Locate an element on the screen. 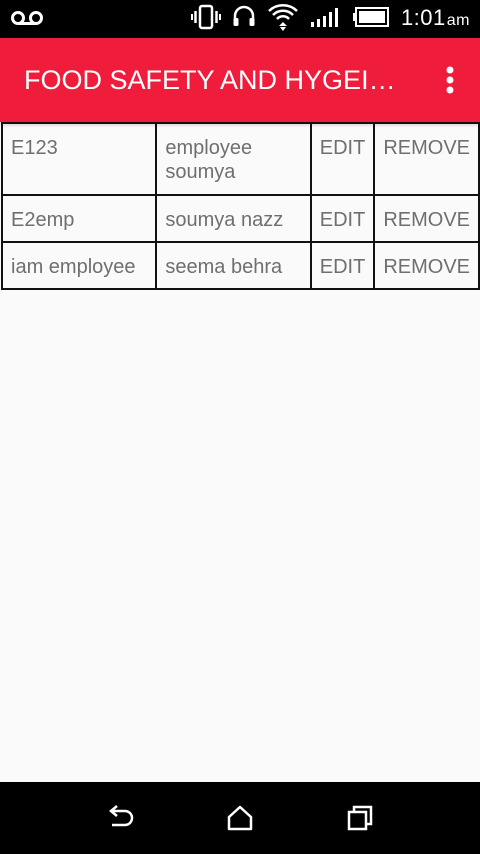 This screenshot has width=480, height=854. table-row: iam employee seema behra EDIT REMOVE is located at coordinates (240, 265).